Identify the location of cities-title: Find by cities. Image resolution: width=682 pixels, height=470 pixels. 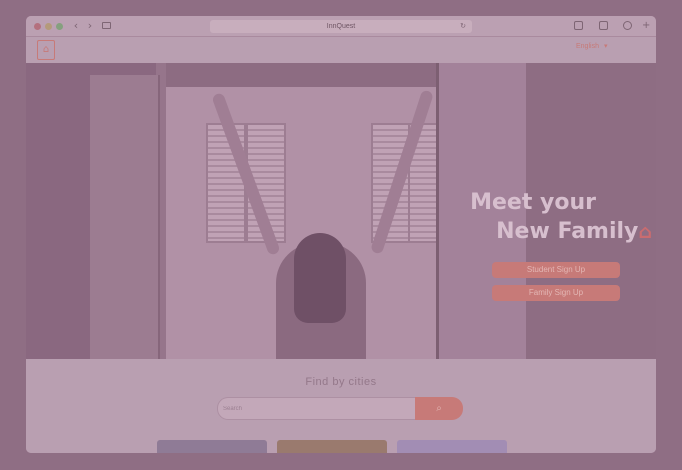
(341, 382).